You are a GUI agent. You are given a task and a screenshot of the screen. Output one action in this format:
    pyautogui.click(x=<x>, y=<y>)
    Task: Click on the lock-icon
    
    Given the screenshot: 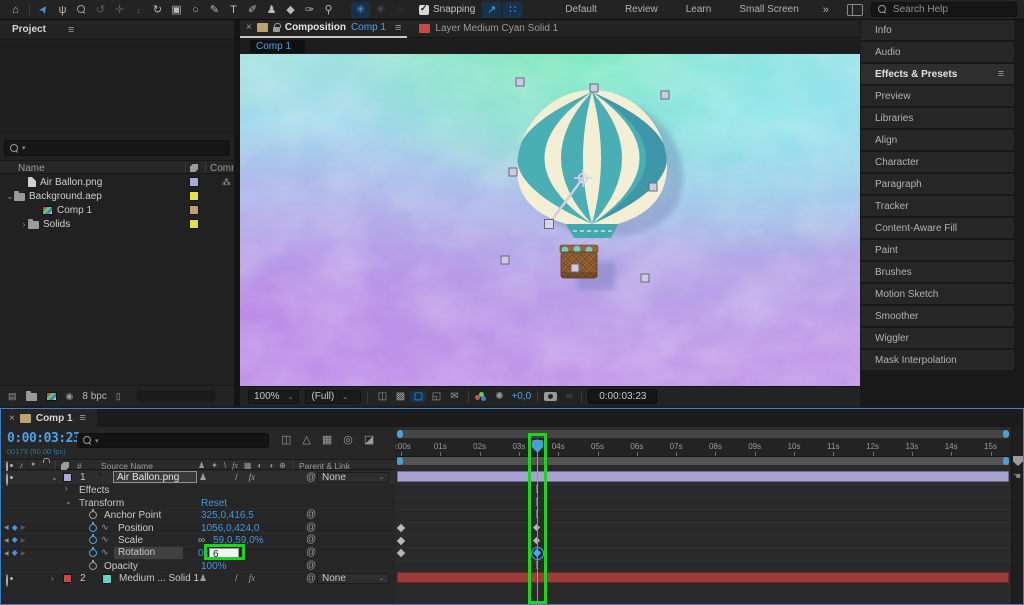 What is the action you would take?
    pyautogui.click(x=276, y=27)
    